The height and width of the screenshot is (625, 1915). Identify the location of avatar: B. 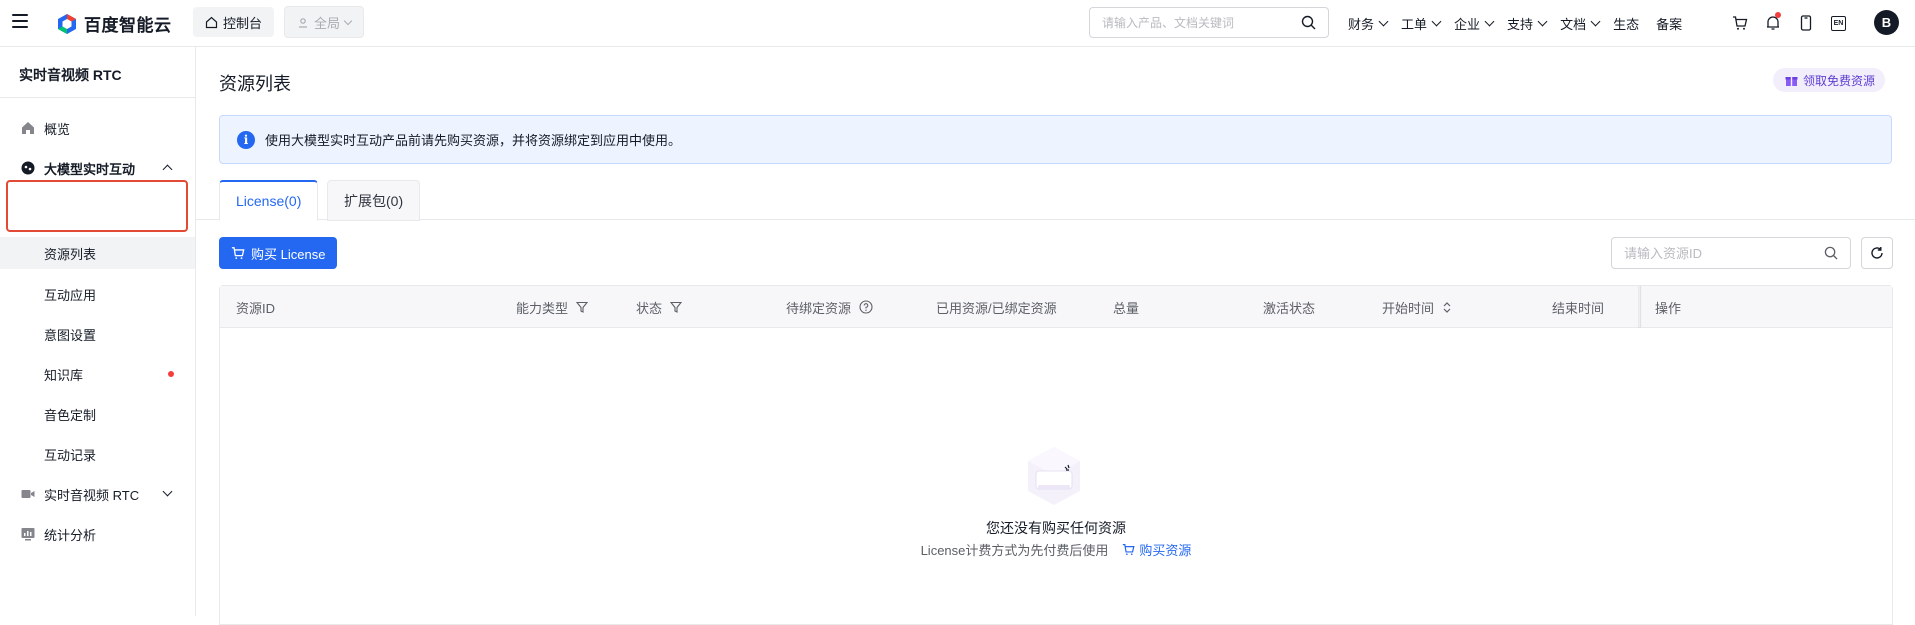
(1886, 22).